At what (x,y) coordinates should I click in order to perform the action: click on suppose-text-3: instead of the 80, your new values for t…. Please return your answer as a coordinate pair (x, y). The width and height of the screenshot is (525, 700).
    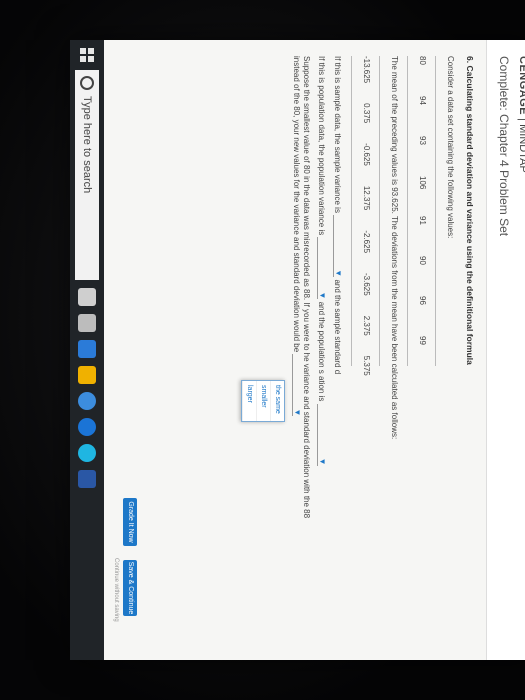
    Looking at the image, I should click on (296, 204).